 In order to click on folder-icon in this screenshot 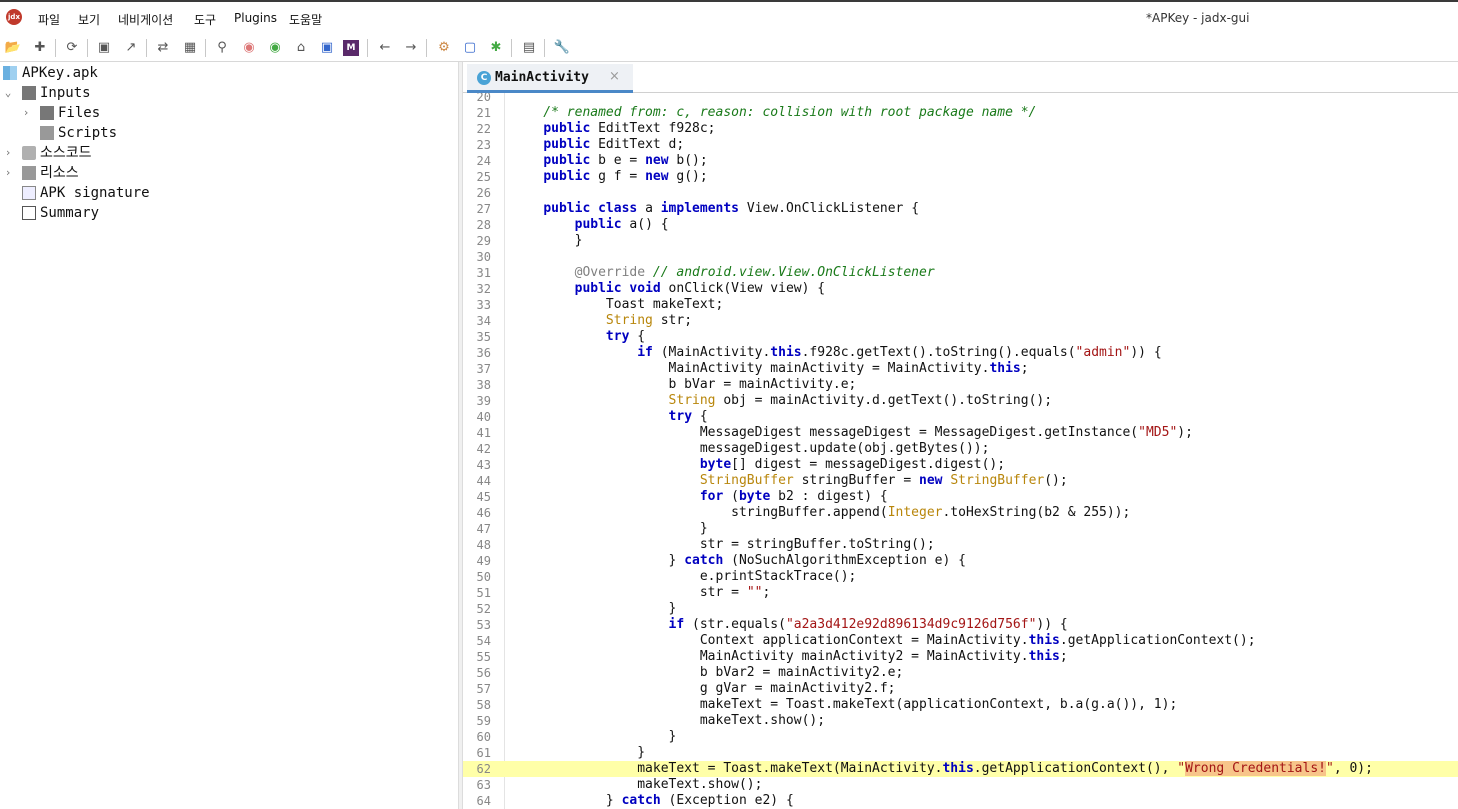, I will do `click(47, 113)`.